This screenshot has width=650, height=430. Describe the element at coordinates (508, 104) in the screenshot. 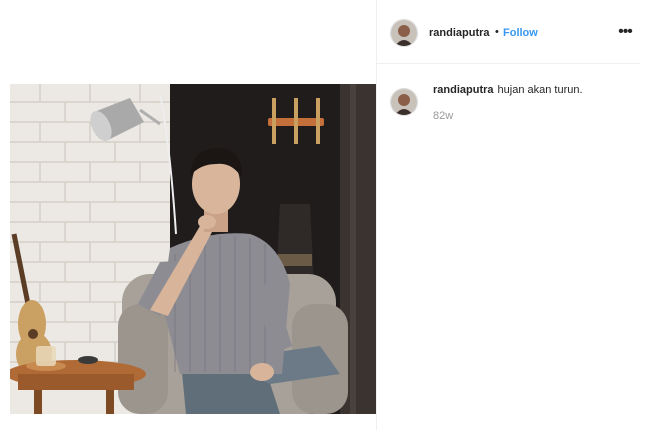

I see `caption-row: randiaputra hujan akan turun. 82w` at that location.